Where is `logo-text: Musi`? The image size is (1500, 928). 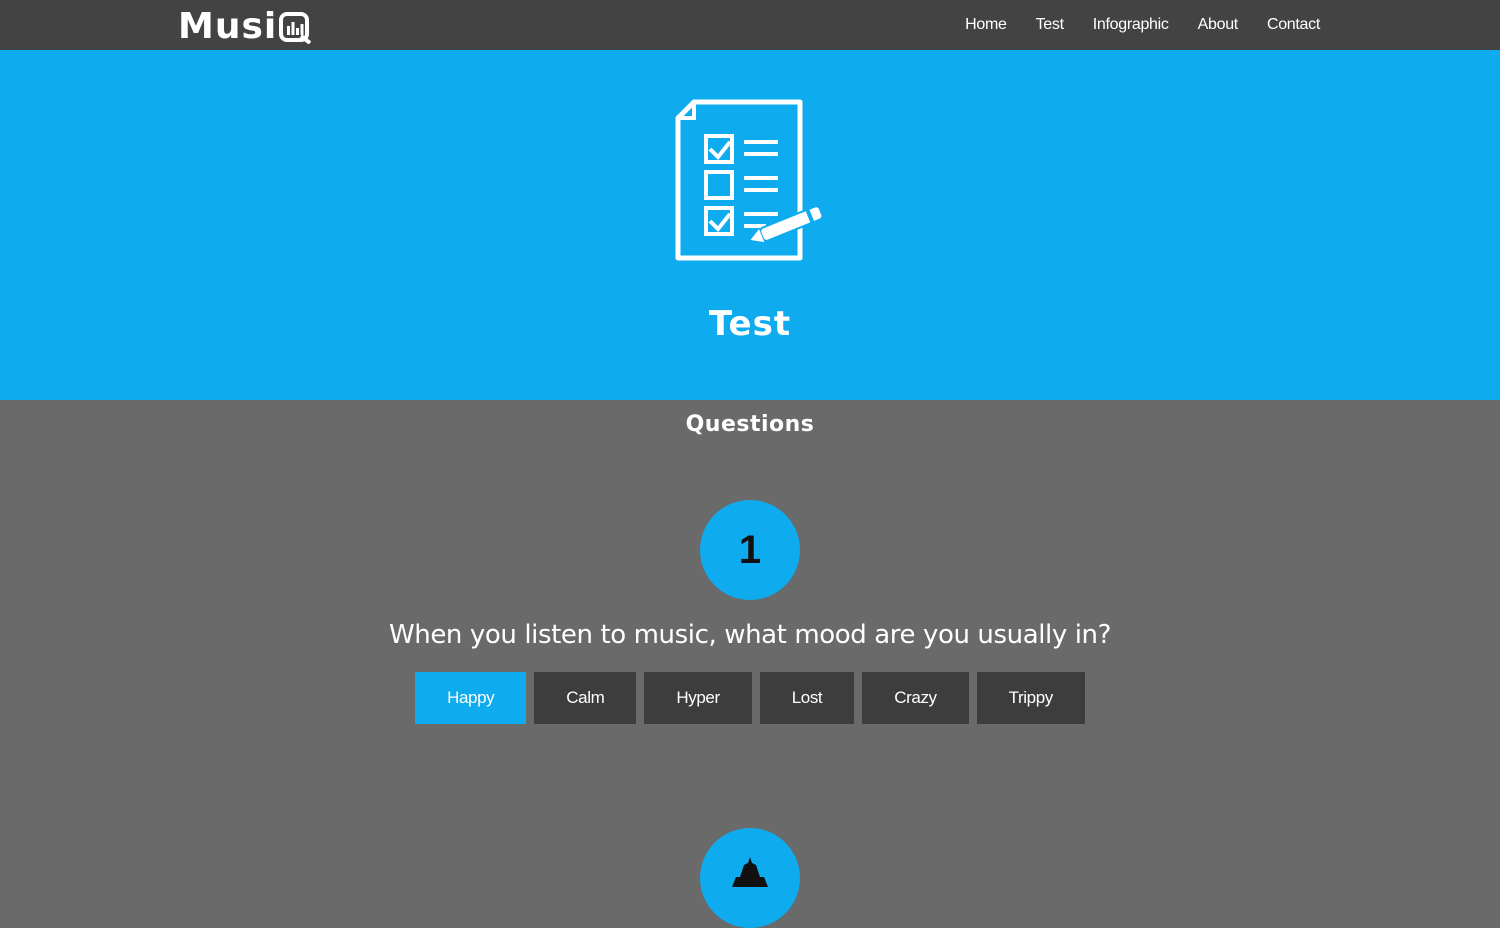
logo-text: Musi is located at coordinates (228, 26).